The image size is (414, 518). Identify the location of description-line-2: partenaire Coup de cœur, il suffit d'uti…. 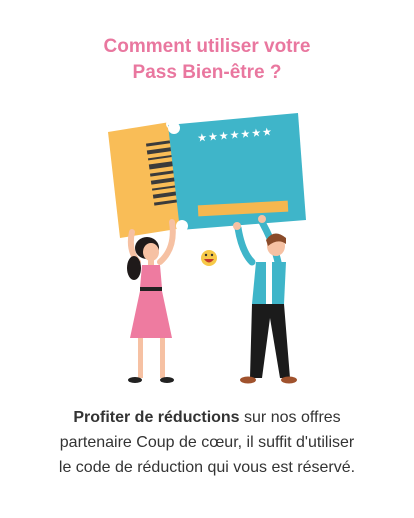
(207, 442).